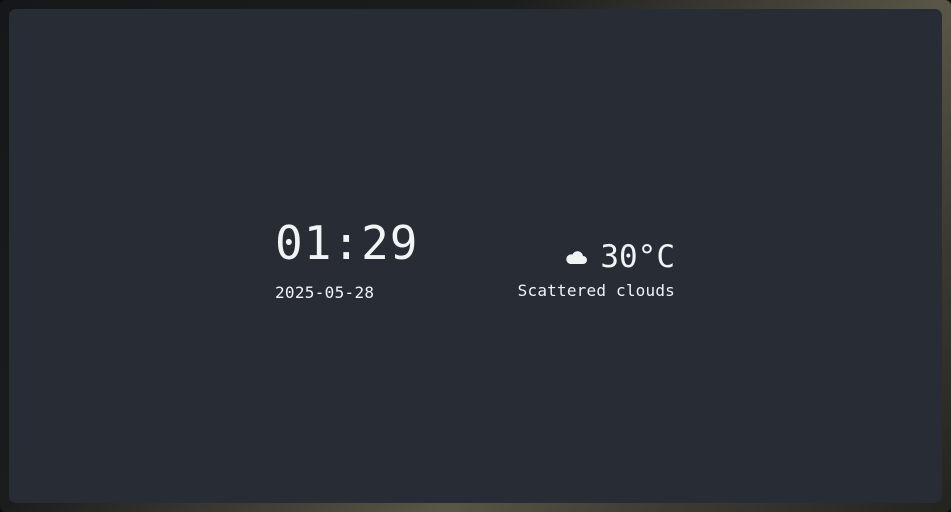 The width and height of the screenshot is (951, 512). I want to click on weather-widget: 30°C Scattered clouds, so click(596, 270).